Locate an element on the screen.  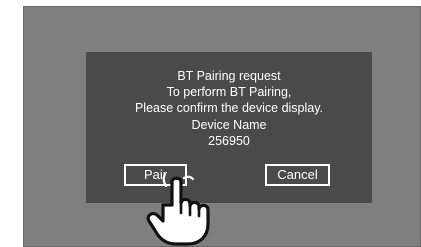
dialog-title: BT Pairing request is located at coordinates (229, 76).